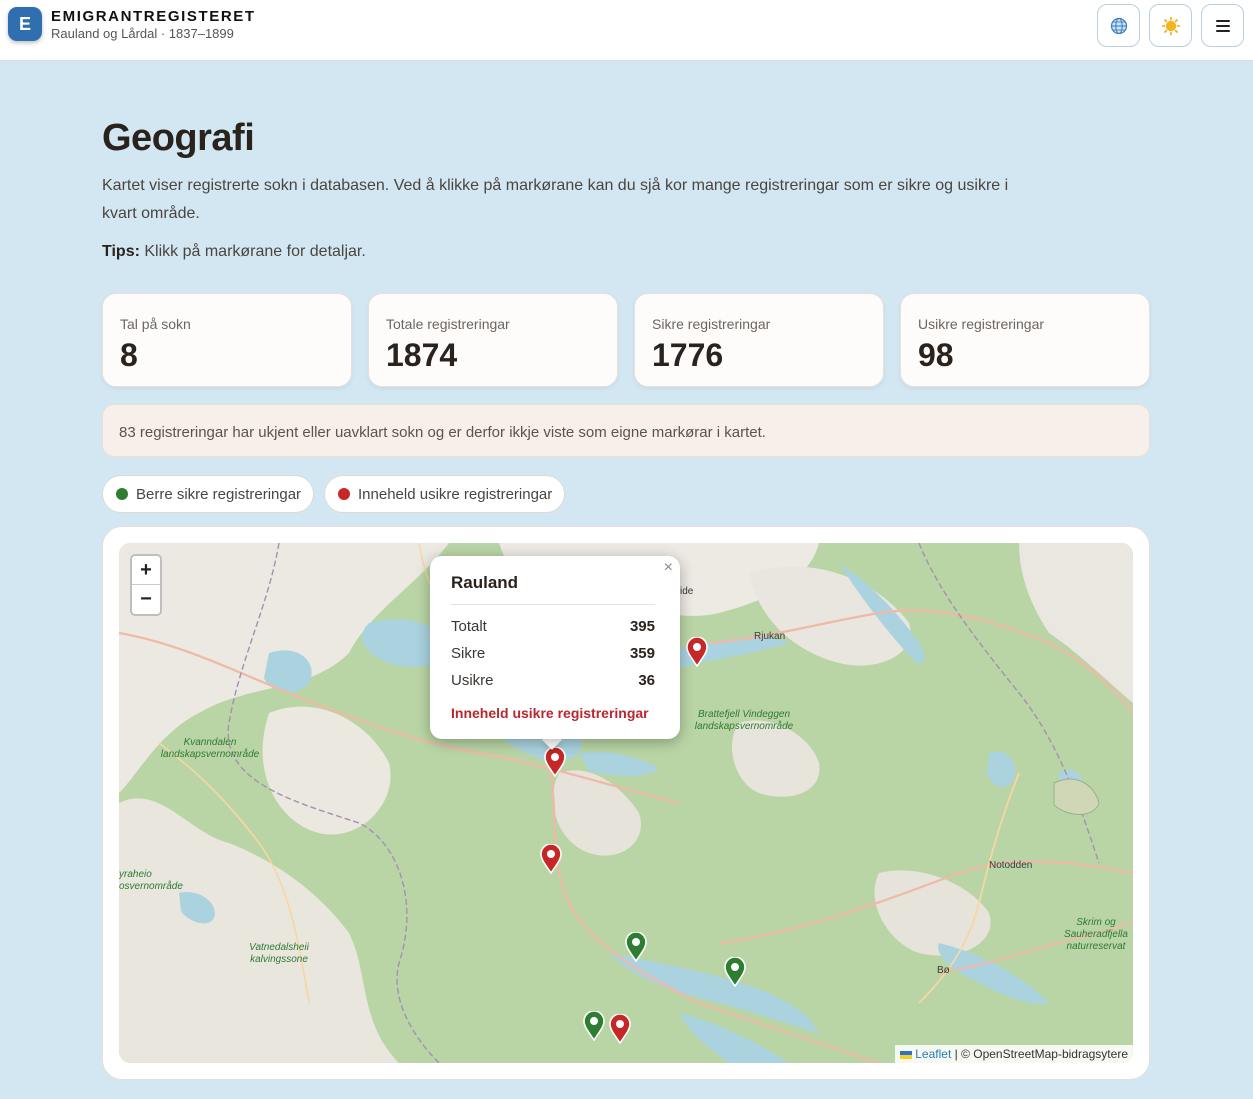 The height and width of the screenshot is (1099, 1253). I want to click on stat-label: Usikre registreringar, so click(981, 324).